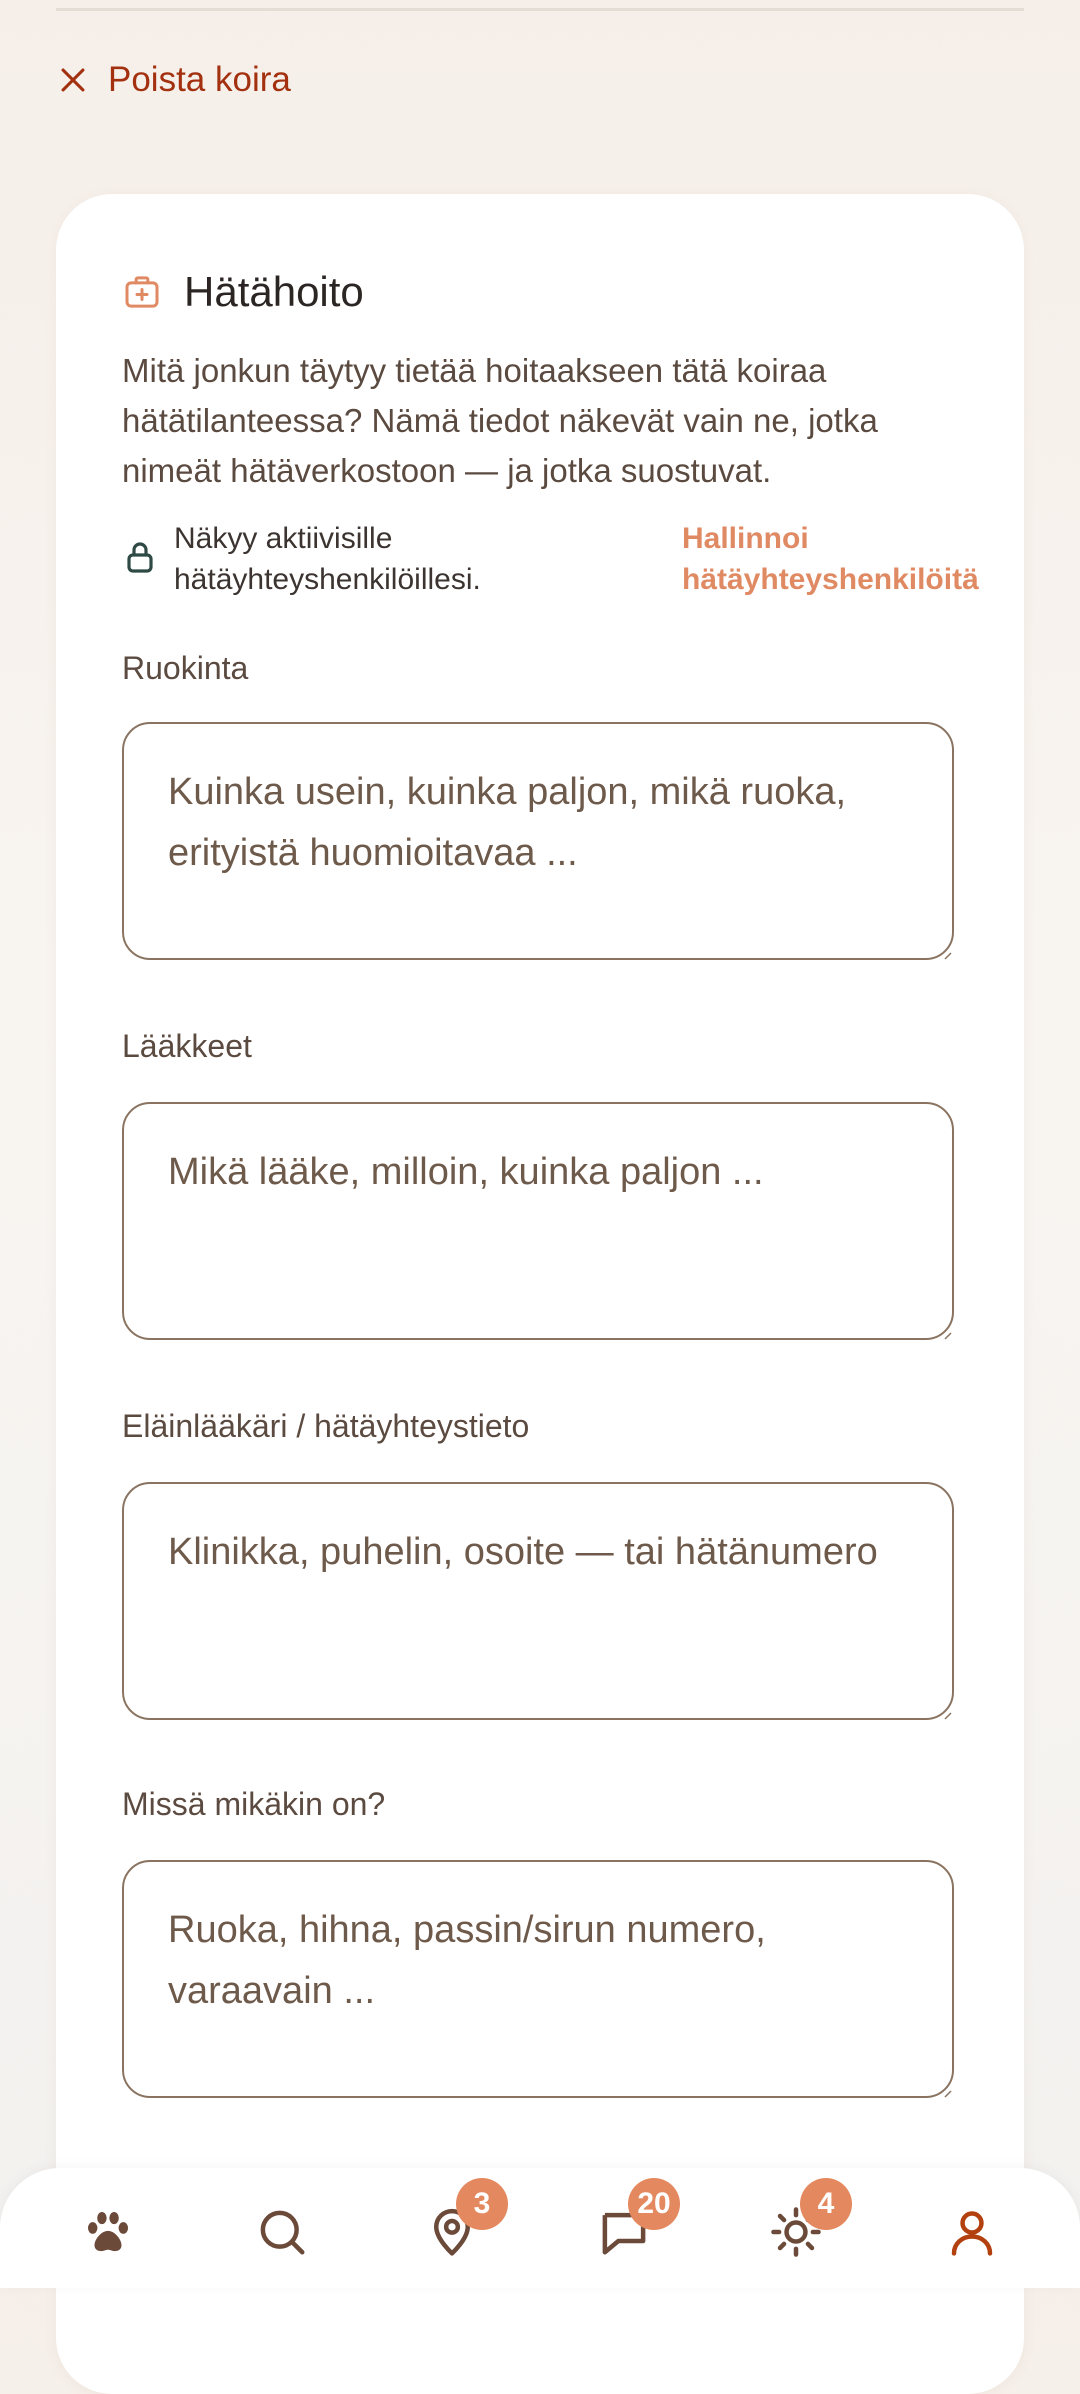 Image resolution: width=1080 pixels, height=2394 pixels. Describe the element at coordinates (482, 2204) in the screenshot. I see `places-badge: 3` at that location.